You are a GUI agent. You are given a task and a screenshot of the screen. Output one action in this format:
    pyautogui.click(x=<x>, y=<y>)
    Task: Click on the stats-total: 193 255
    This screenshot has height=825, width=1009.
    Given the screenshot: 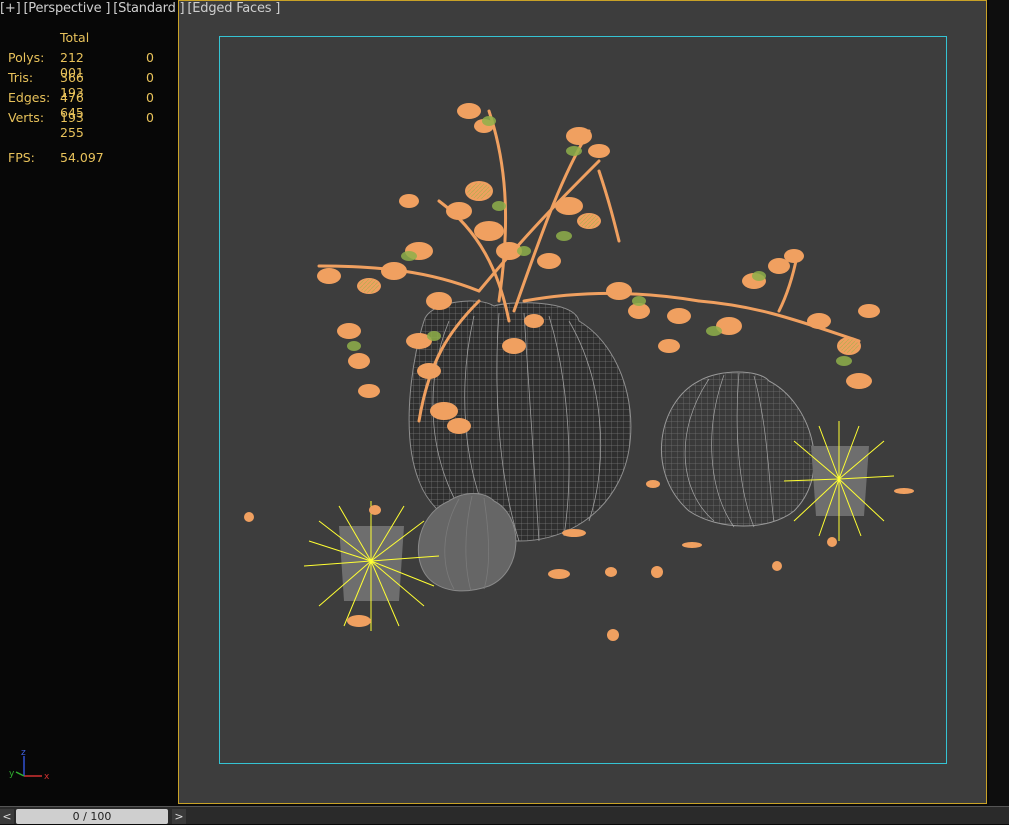 What is the action you would take?
    pyautogui.click(x=72, y=125)
    